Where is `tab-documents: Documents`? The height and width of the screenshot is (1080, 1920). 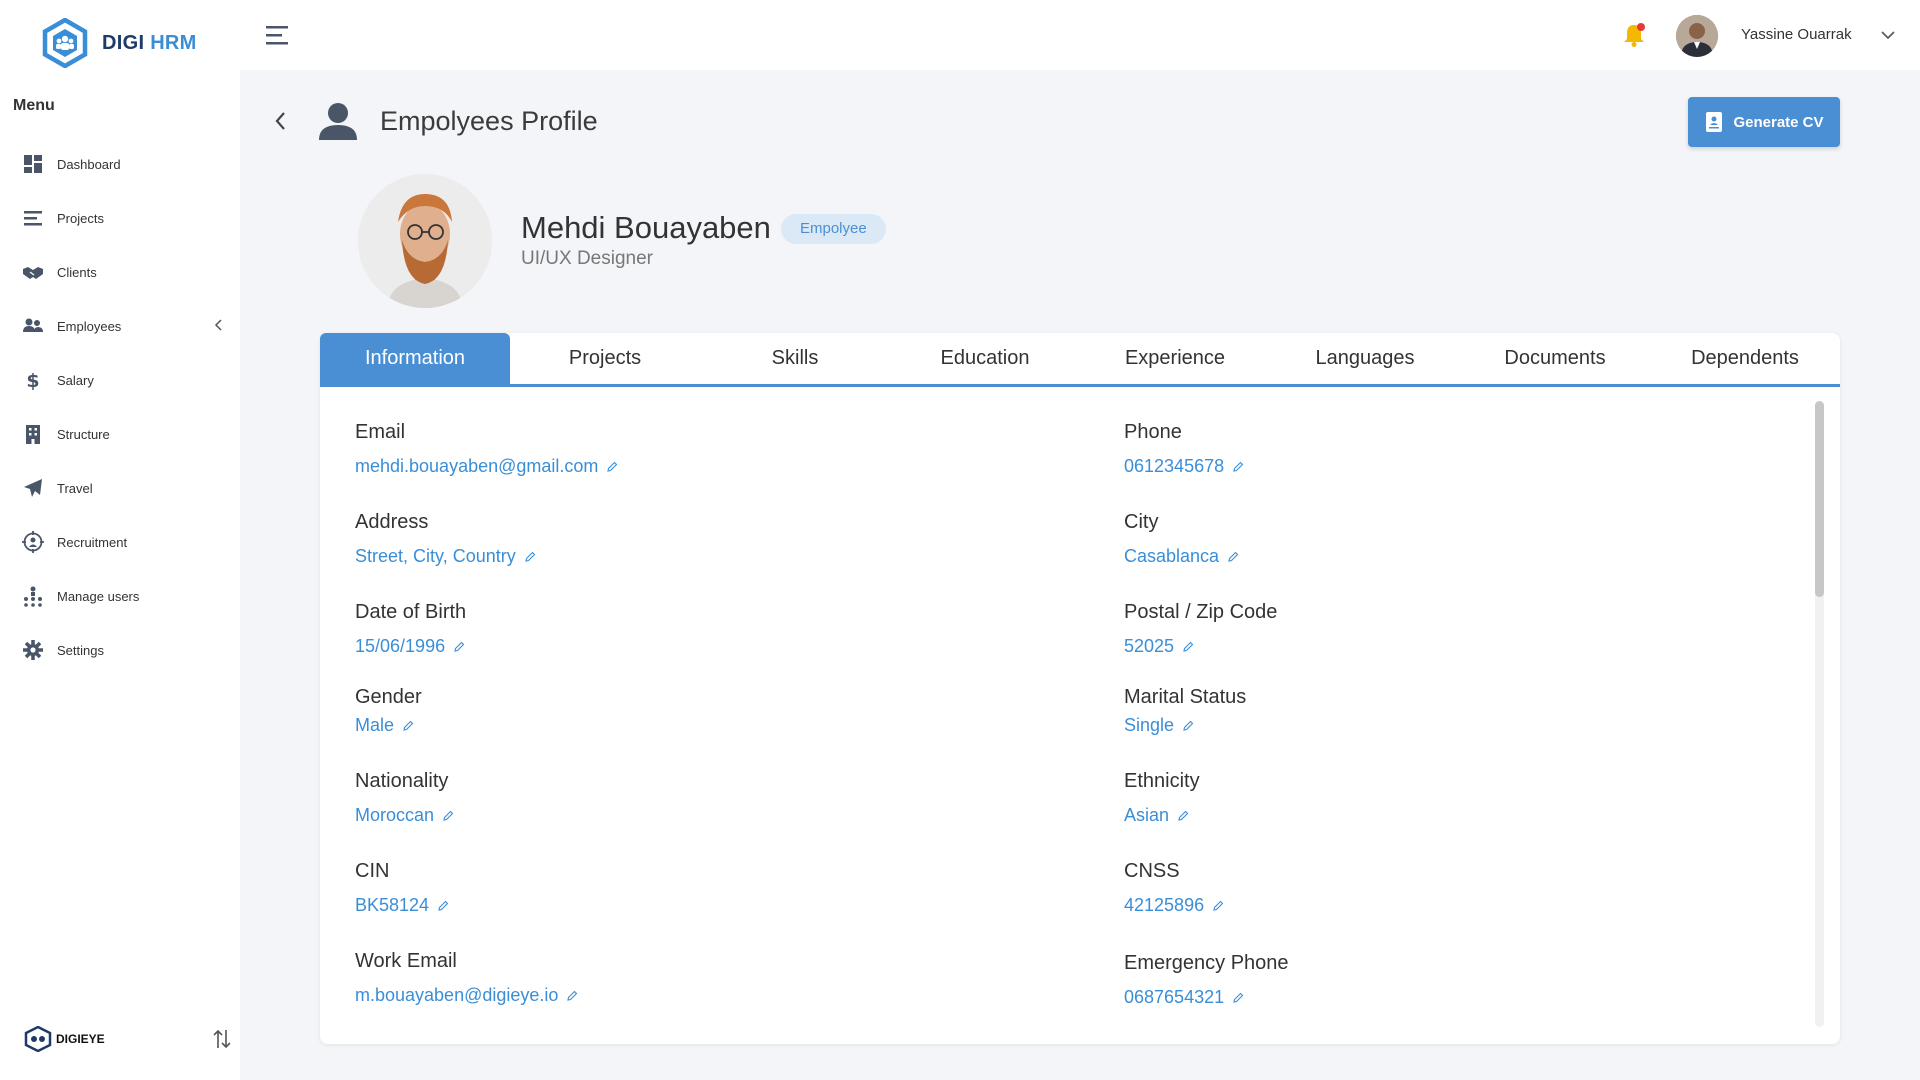
tab-documents: Documents is located at coordinates (1555, 358).